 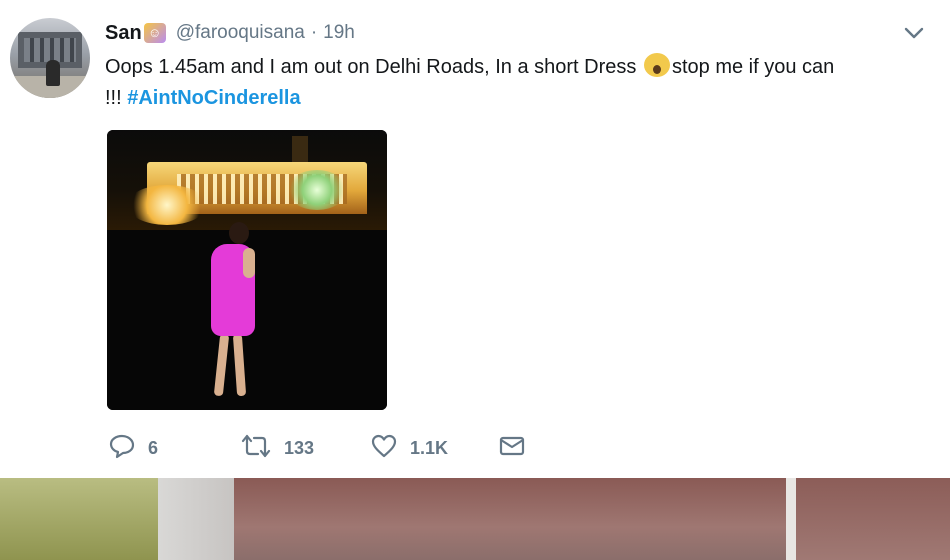 What do you see at coordinates (277, 448) in the screenshot?
I see `retweet-button: 133` at bounding box center [277, 448].